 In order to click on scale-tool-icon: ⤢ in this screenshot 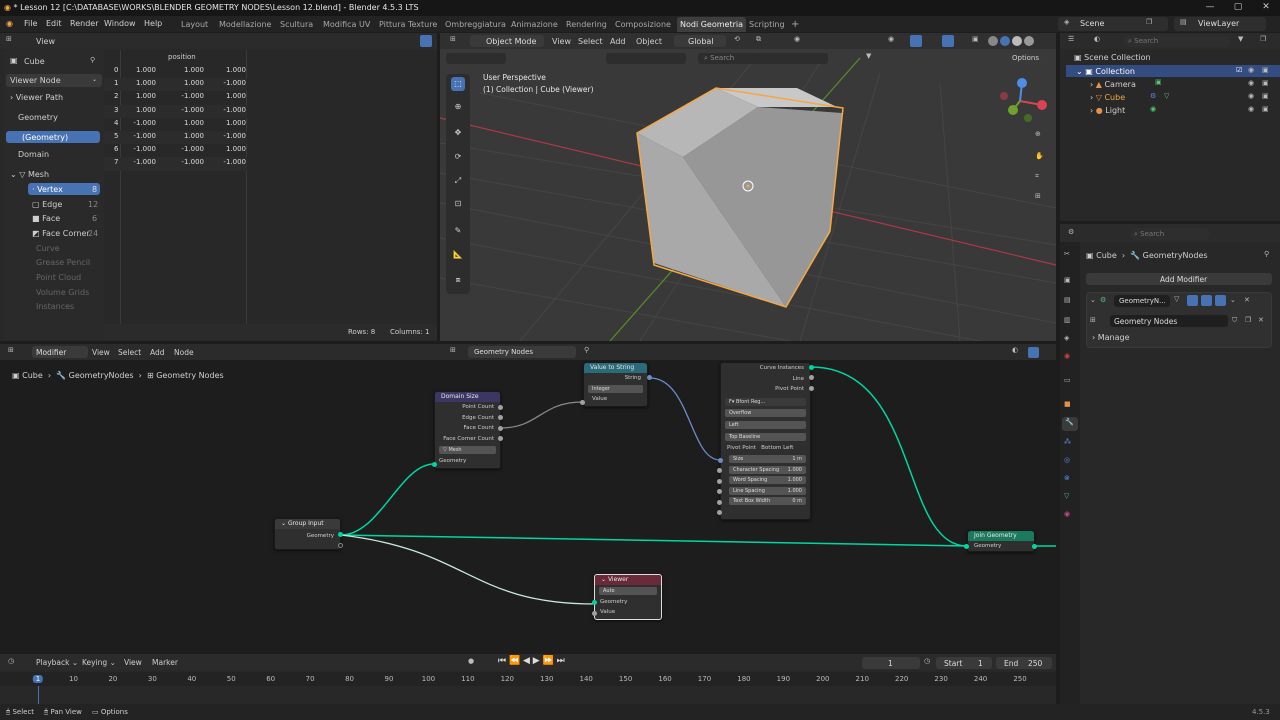, I will do `click(458, 181)`.